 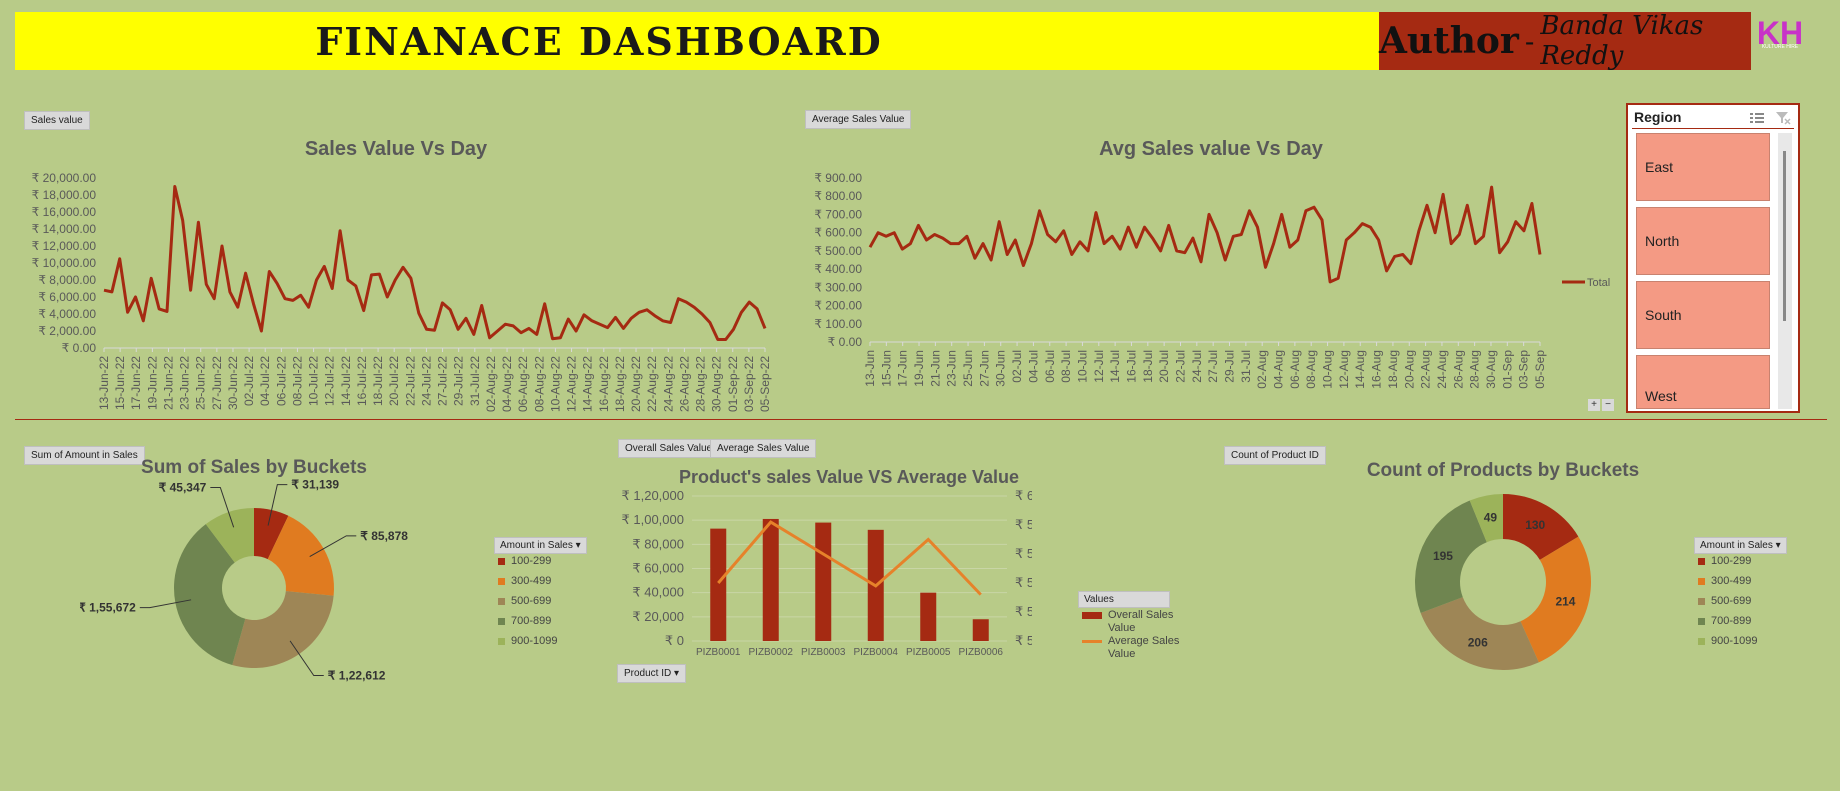 What do you see at coordinates (1703, 241) in the screenshot?
I see `slicer-item-north: North` at bounding box center [1703, 241].